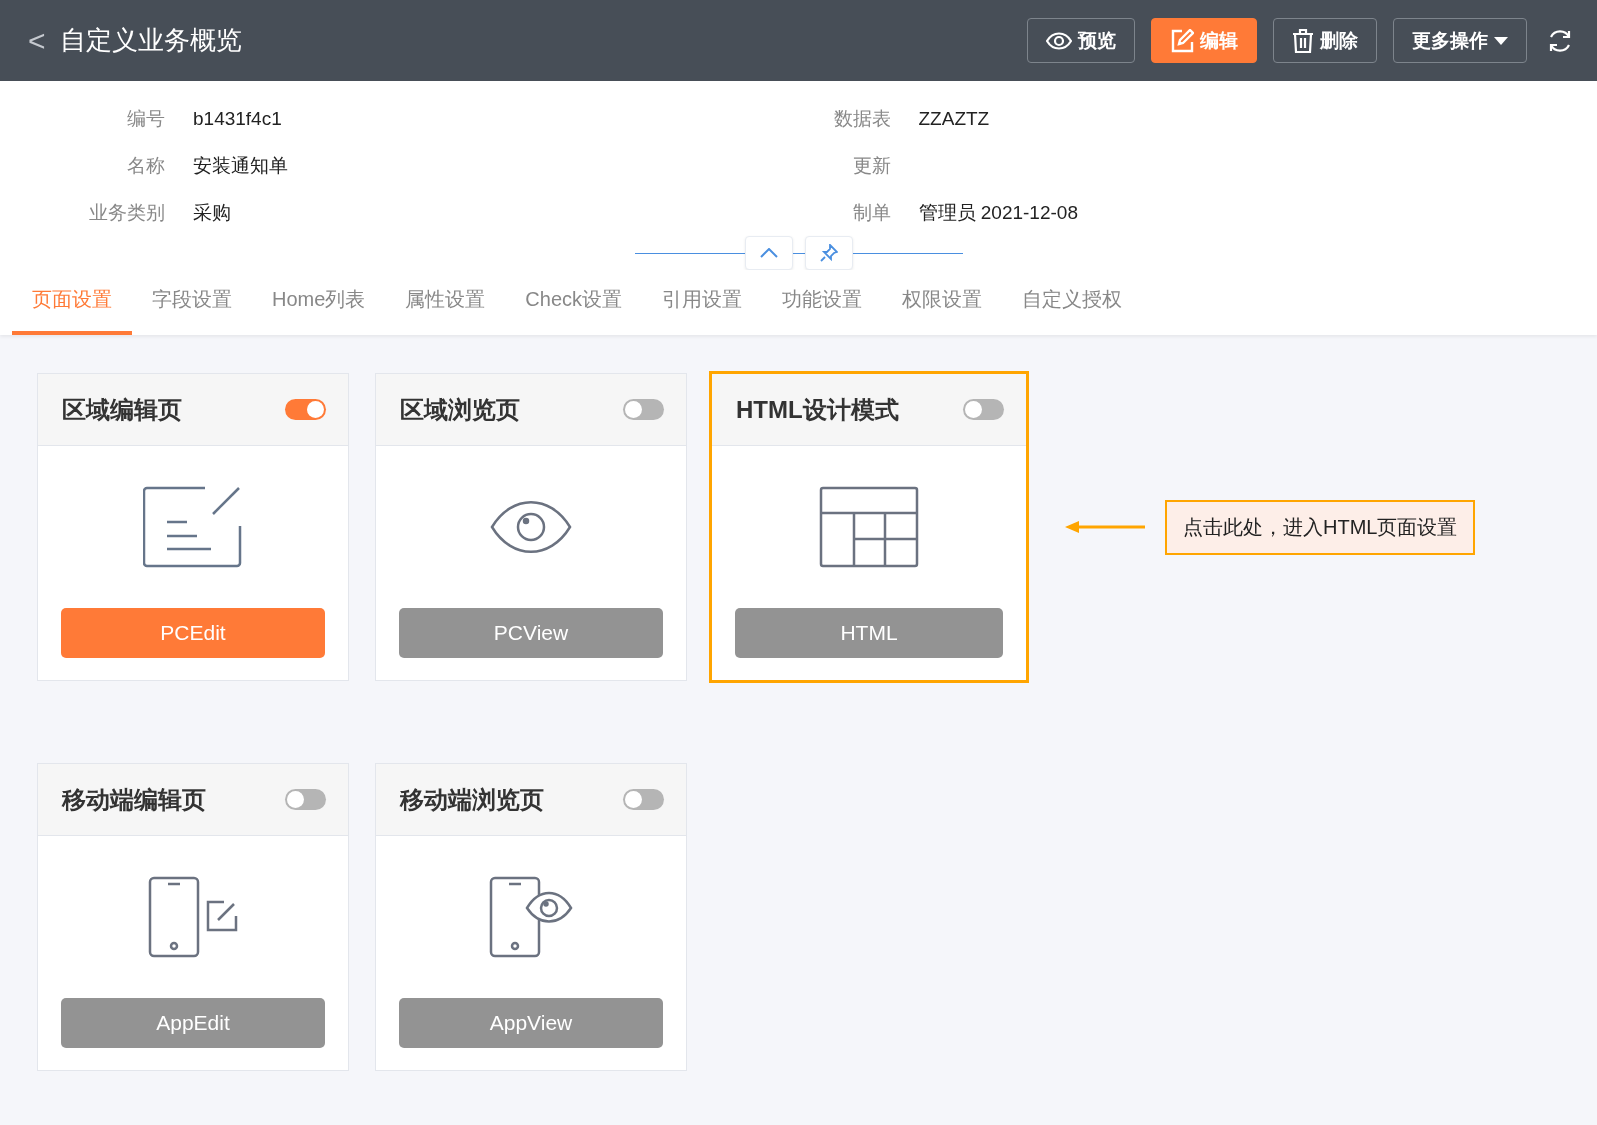  I want to click on field-value: b1431f4c1, so click(237, 118).